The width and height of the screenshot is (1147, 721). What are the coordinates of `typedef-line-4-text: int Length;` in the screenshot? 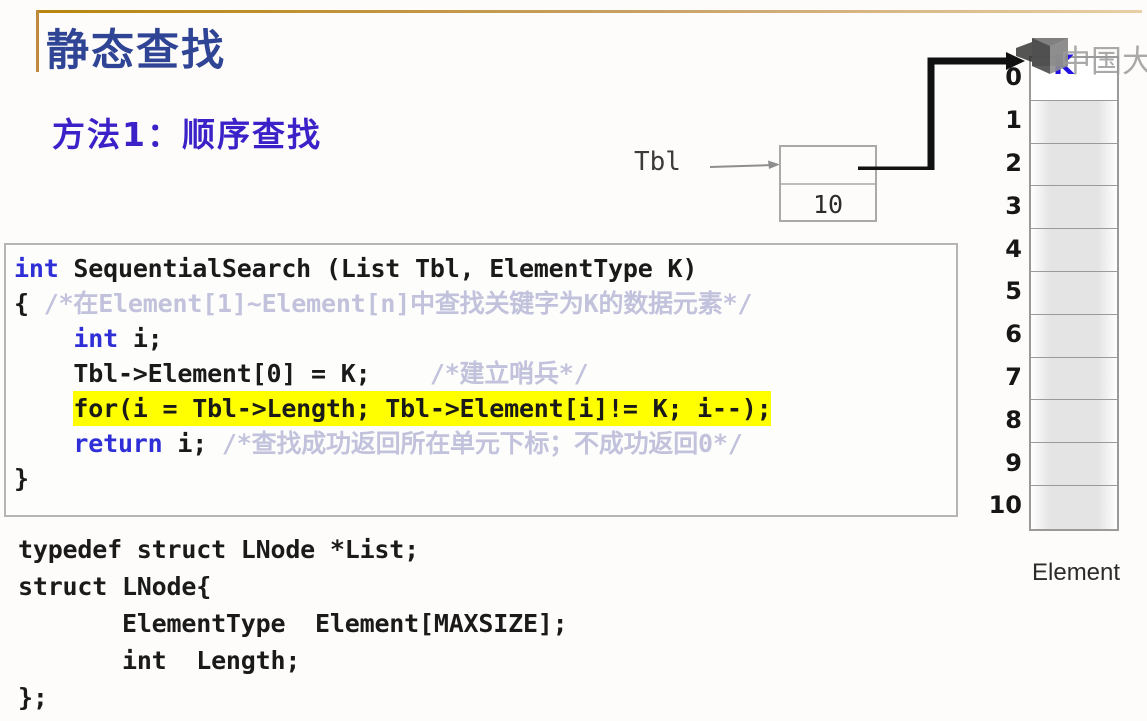 It's located at (211, 660).